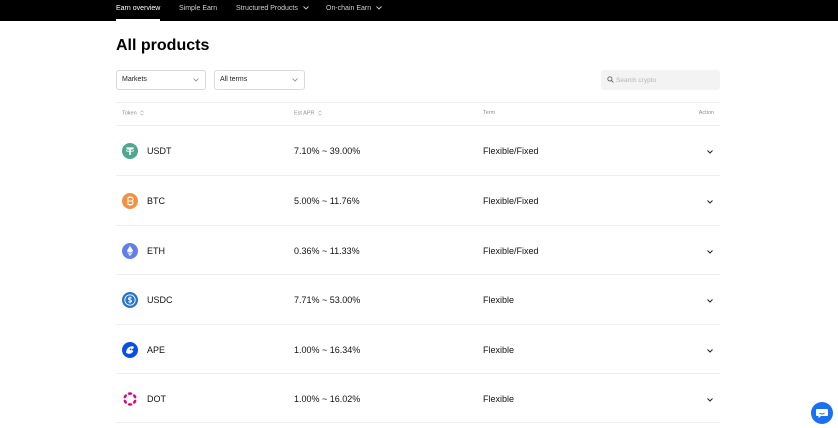 The image size is (838, 428). I want to click on nav-earn-overview-label: Earn overview, so click(138, 8).